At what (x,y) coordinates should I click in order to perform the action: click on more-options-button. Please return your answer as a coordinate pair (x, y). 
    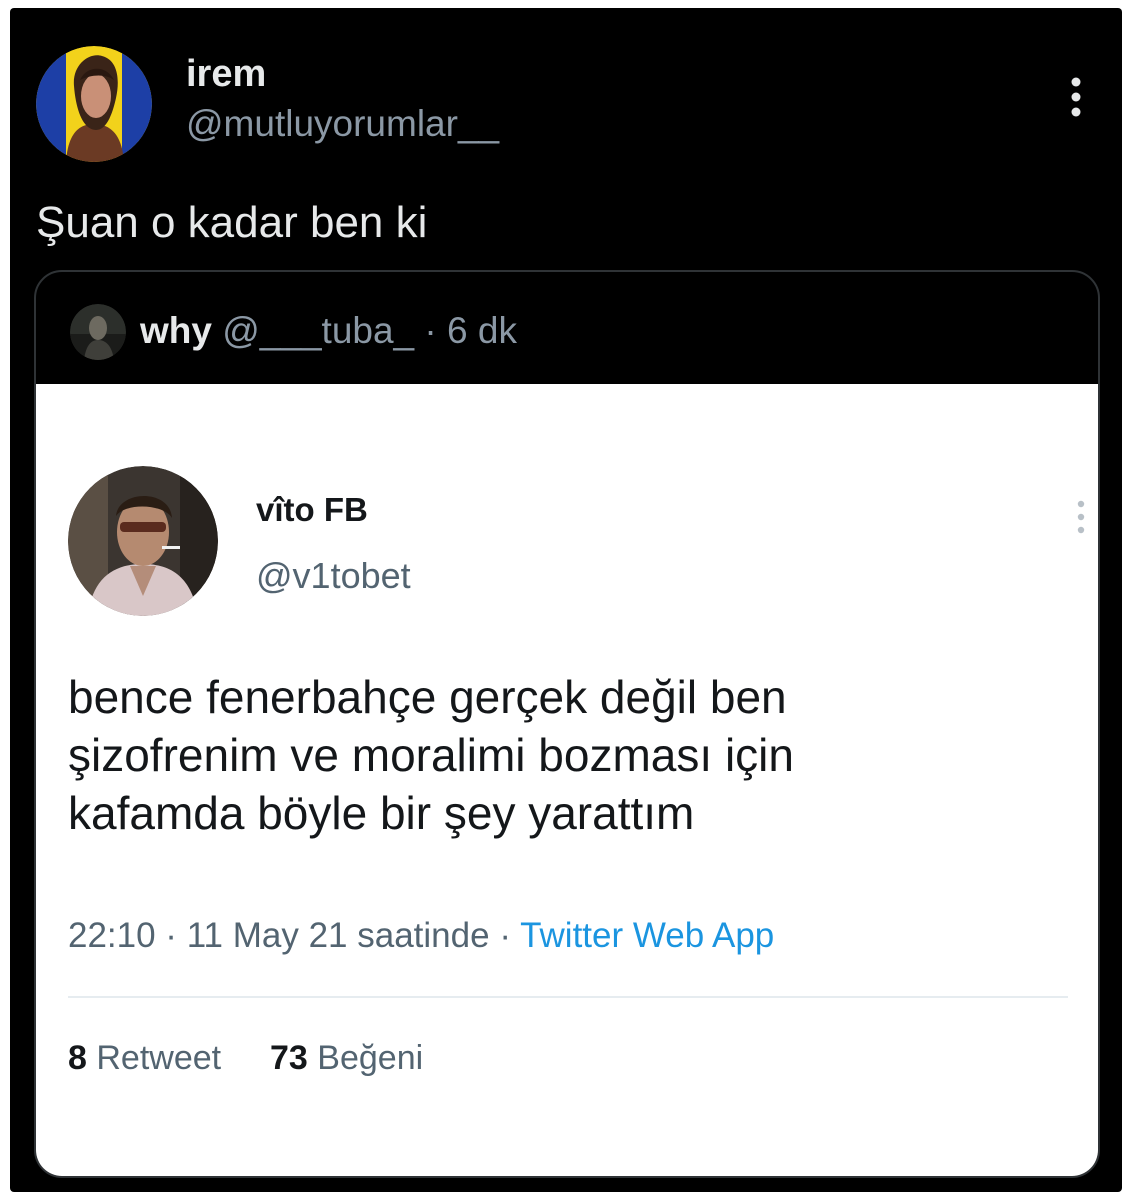
    Looking at the image, I should click on (1076, 97).